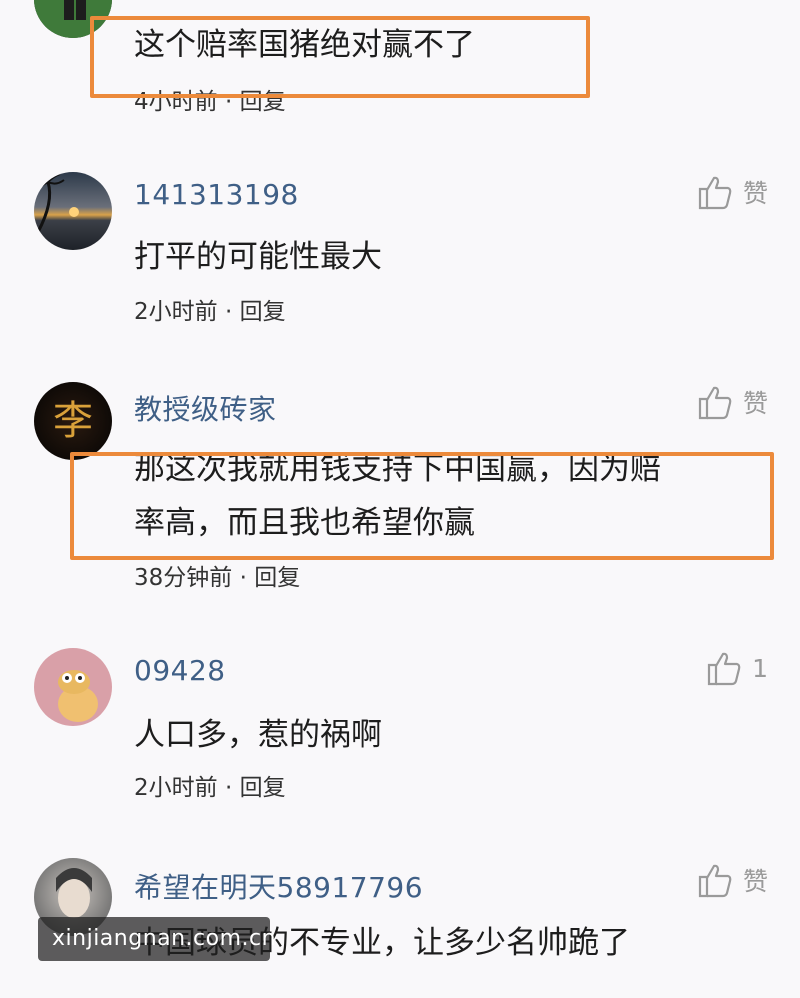 This screenshot has width=800, height=998. What do you see at coordinates (183, 578) in the screenshot?
I see `comment-time: 38分钟前` at bounding box center [183, 578].